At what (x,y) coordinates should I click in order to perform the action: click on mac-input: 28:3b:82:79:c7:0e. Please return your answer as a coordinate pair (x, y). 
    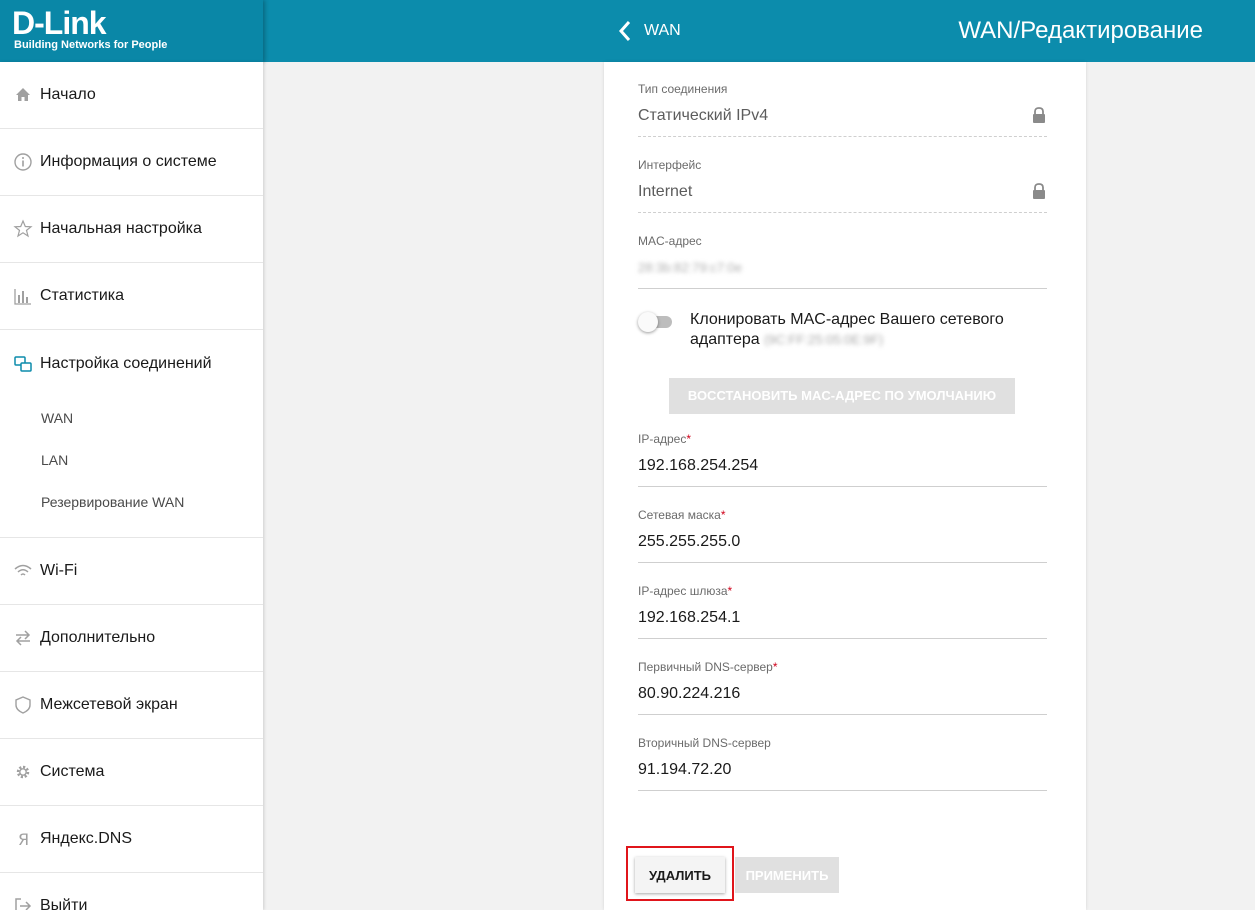
    Looking at the image, I should click on (842, 273).